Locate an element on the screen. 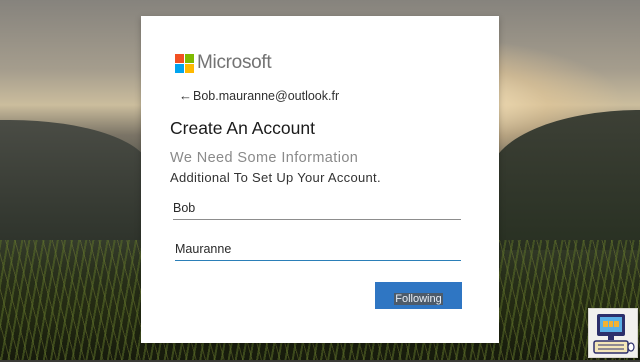 This screenshot has height=362, width=640. account-email: Bob.mauranne@outlook.fr is located at coordinates (266, 95).